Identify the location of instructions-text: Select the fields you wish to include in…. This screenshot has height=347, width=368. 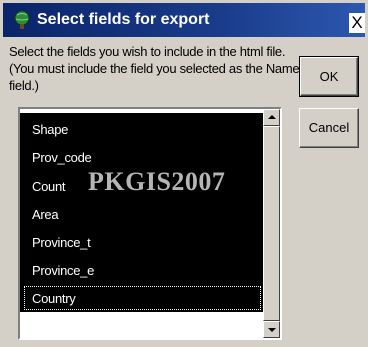
(154, 68).